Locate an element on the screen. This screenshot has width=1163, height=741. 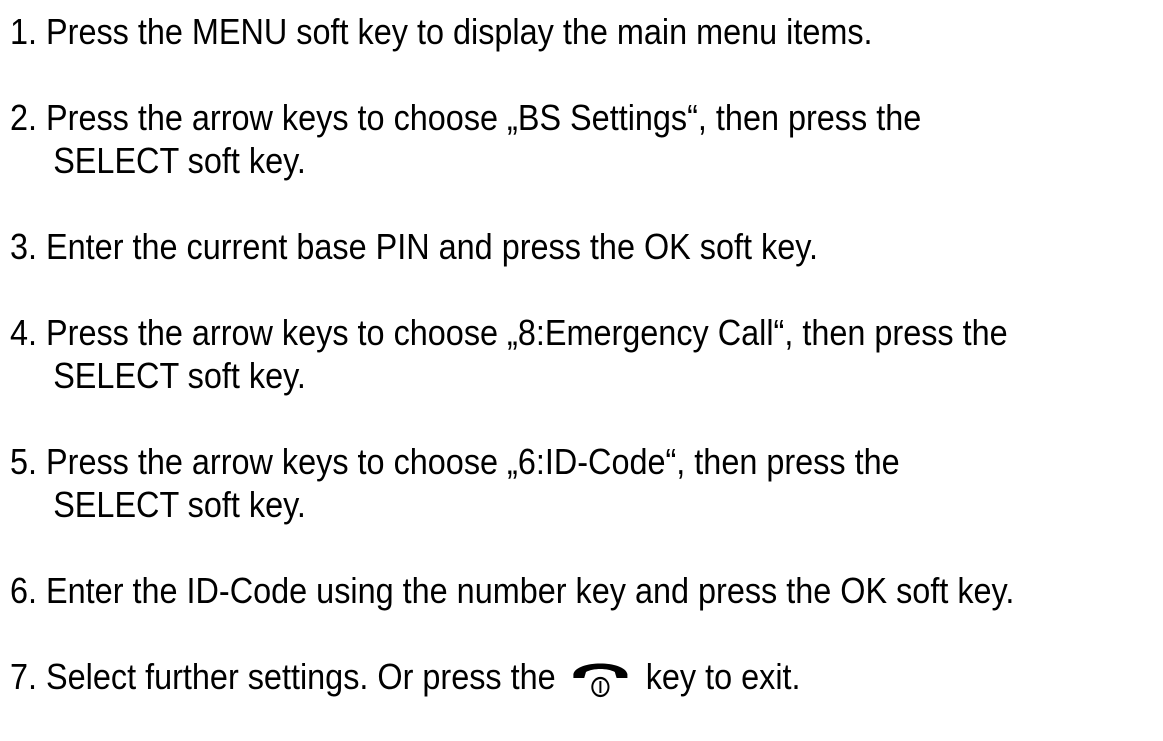
step-number: 6. is located at coordinates (24, 590).